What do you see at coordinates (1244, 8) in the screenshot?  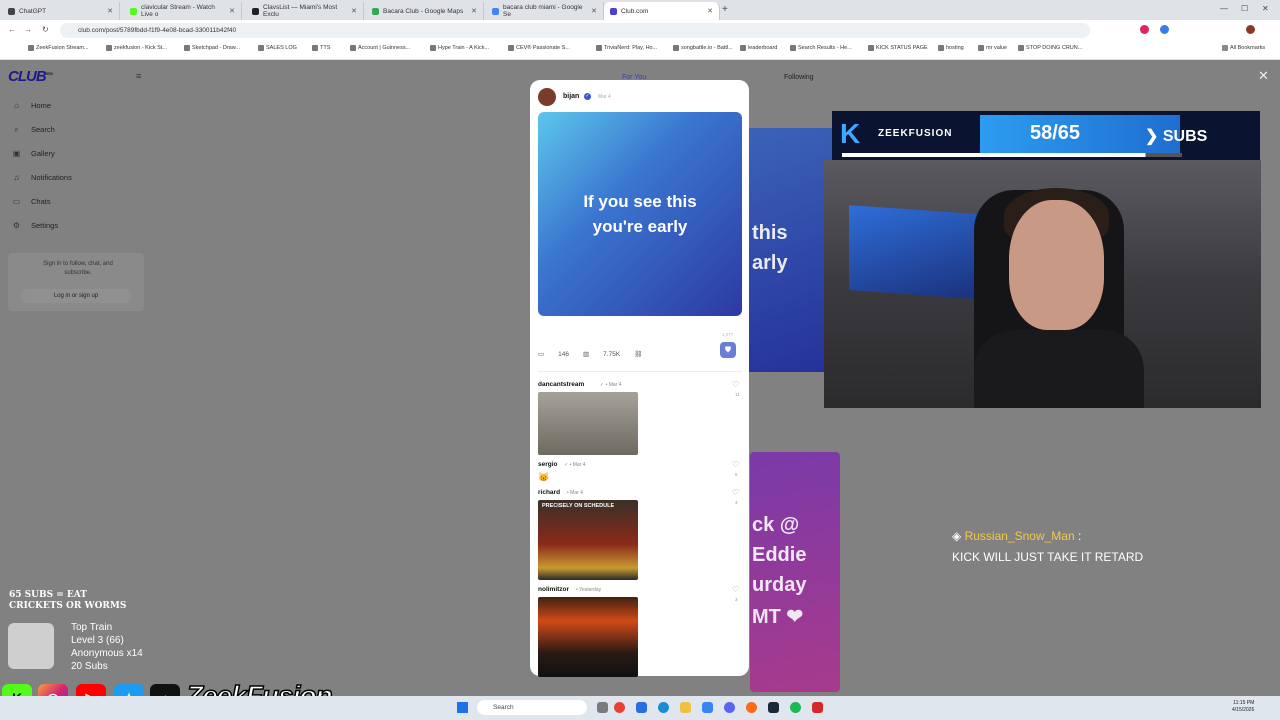 I see `maximize-icon: ☐` at bounding box center [1244, 8].